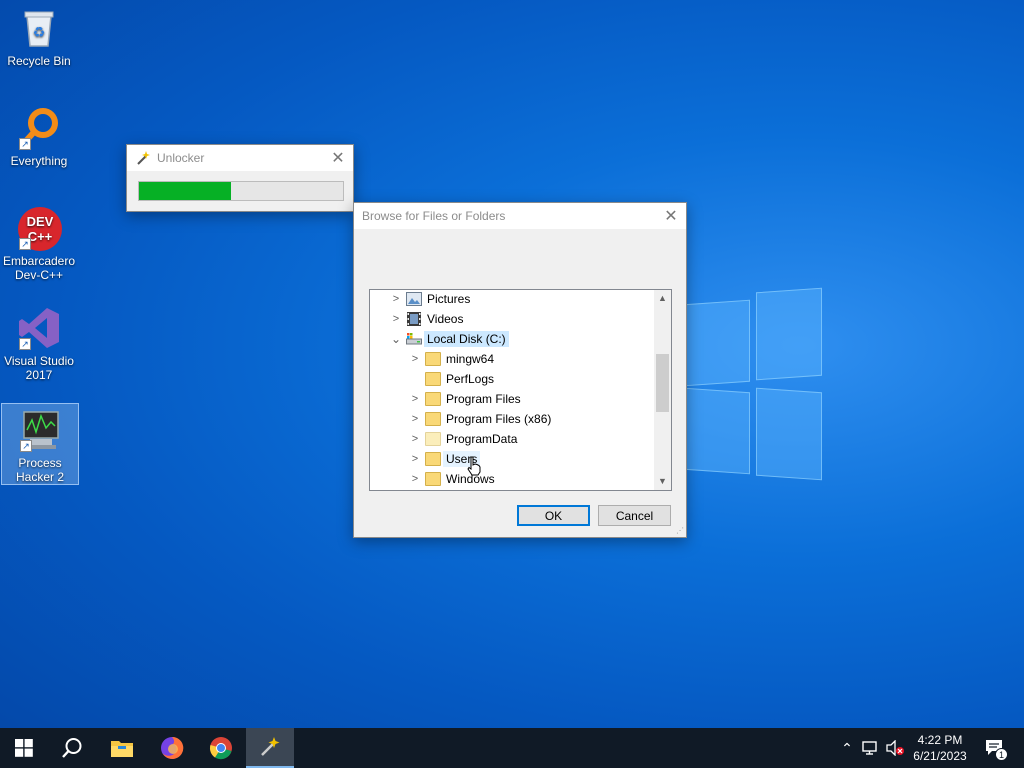 Image resolution: width=1024 pixels, height=768 pixels. I want to click on taskbar-firefox, so click(172, 748).